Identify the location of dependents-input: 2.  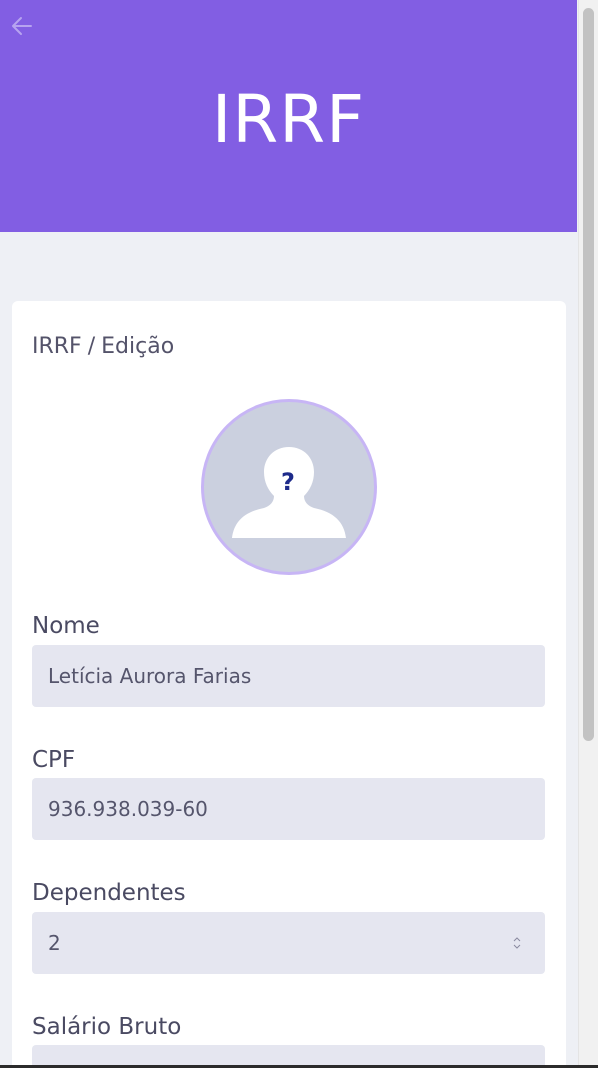
(288, 943).